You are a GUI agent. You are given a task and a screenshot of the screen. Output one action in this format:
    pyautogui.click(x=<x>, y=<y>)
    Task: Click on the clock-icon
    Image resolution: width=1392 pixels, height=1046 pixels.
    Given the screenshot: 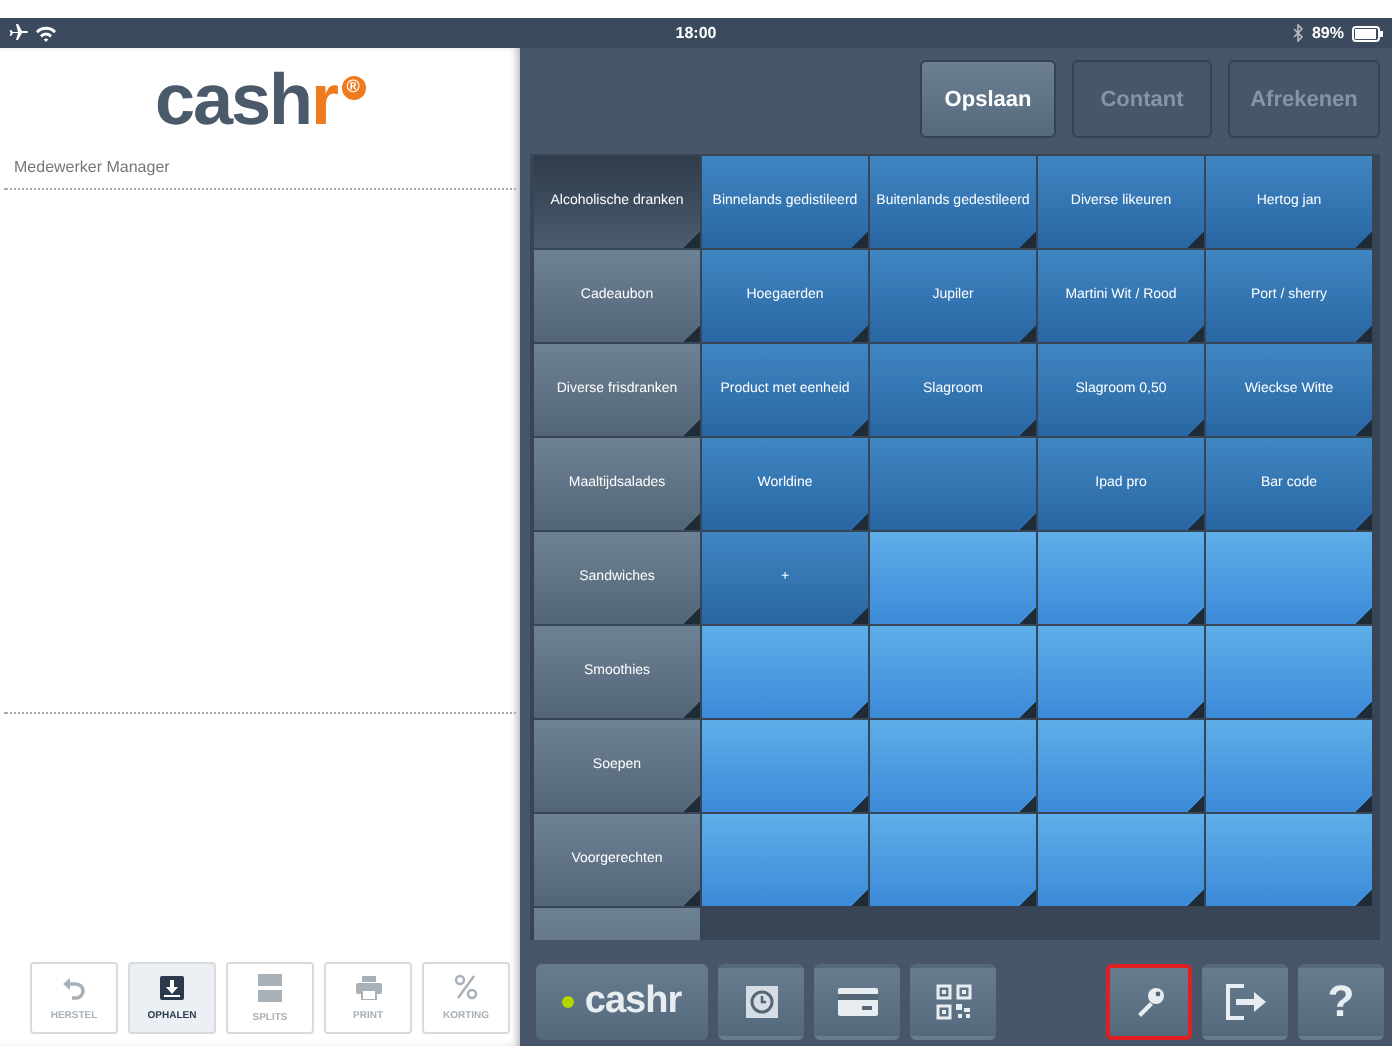 What is the action you would take?
    pyautogui.click(x=761, y=1002)
    